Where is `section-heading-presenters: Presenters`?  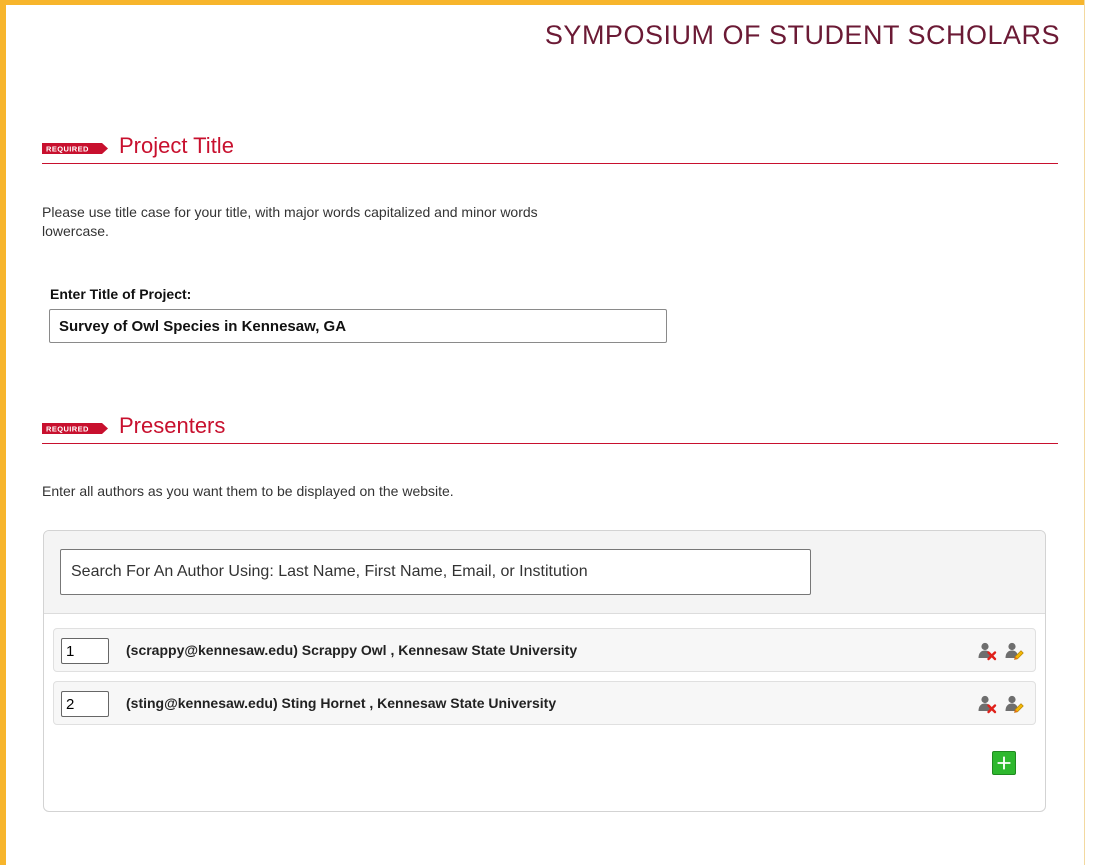 section-heading-presenters: Presenters is located at coordinates (172, 425).